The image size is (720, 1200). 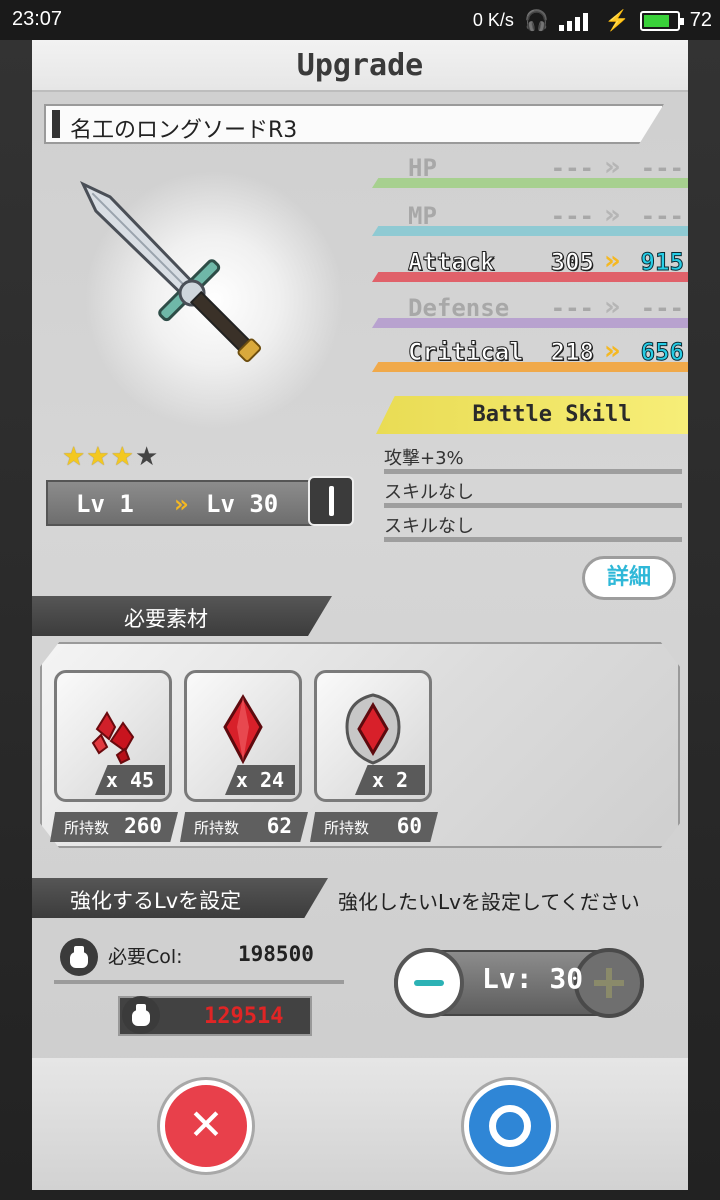 I want to click on cancel-button: ✕, so click(x=206, y=1126).